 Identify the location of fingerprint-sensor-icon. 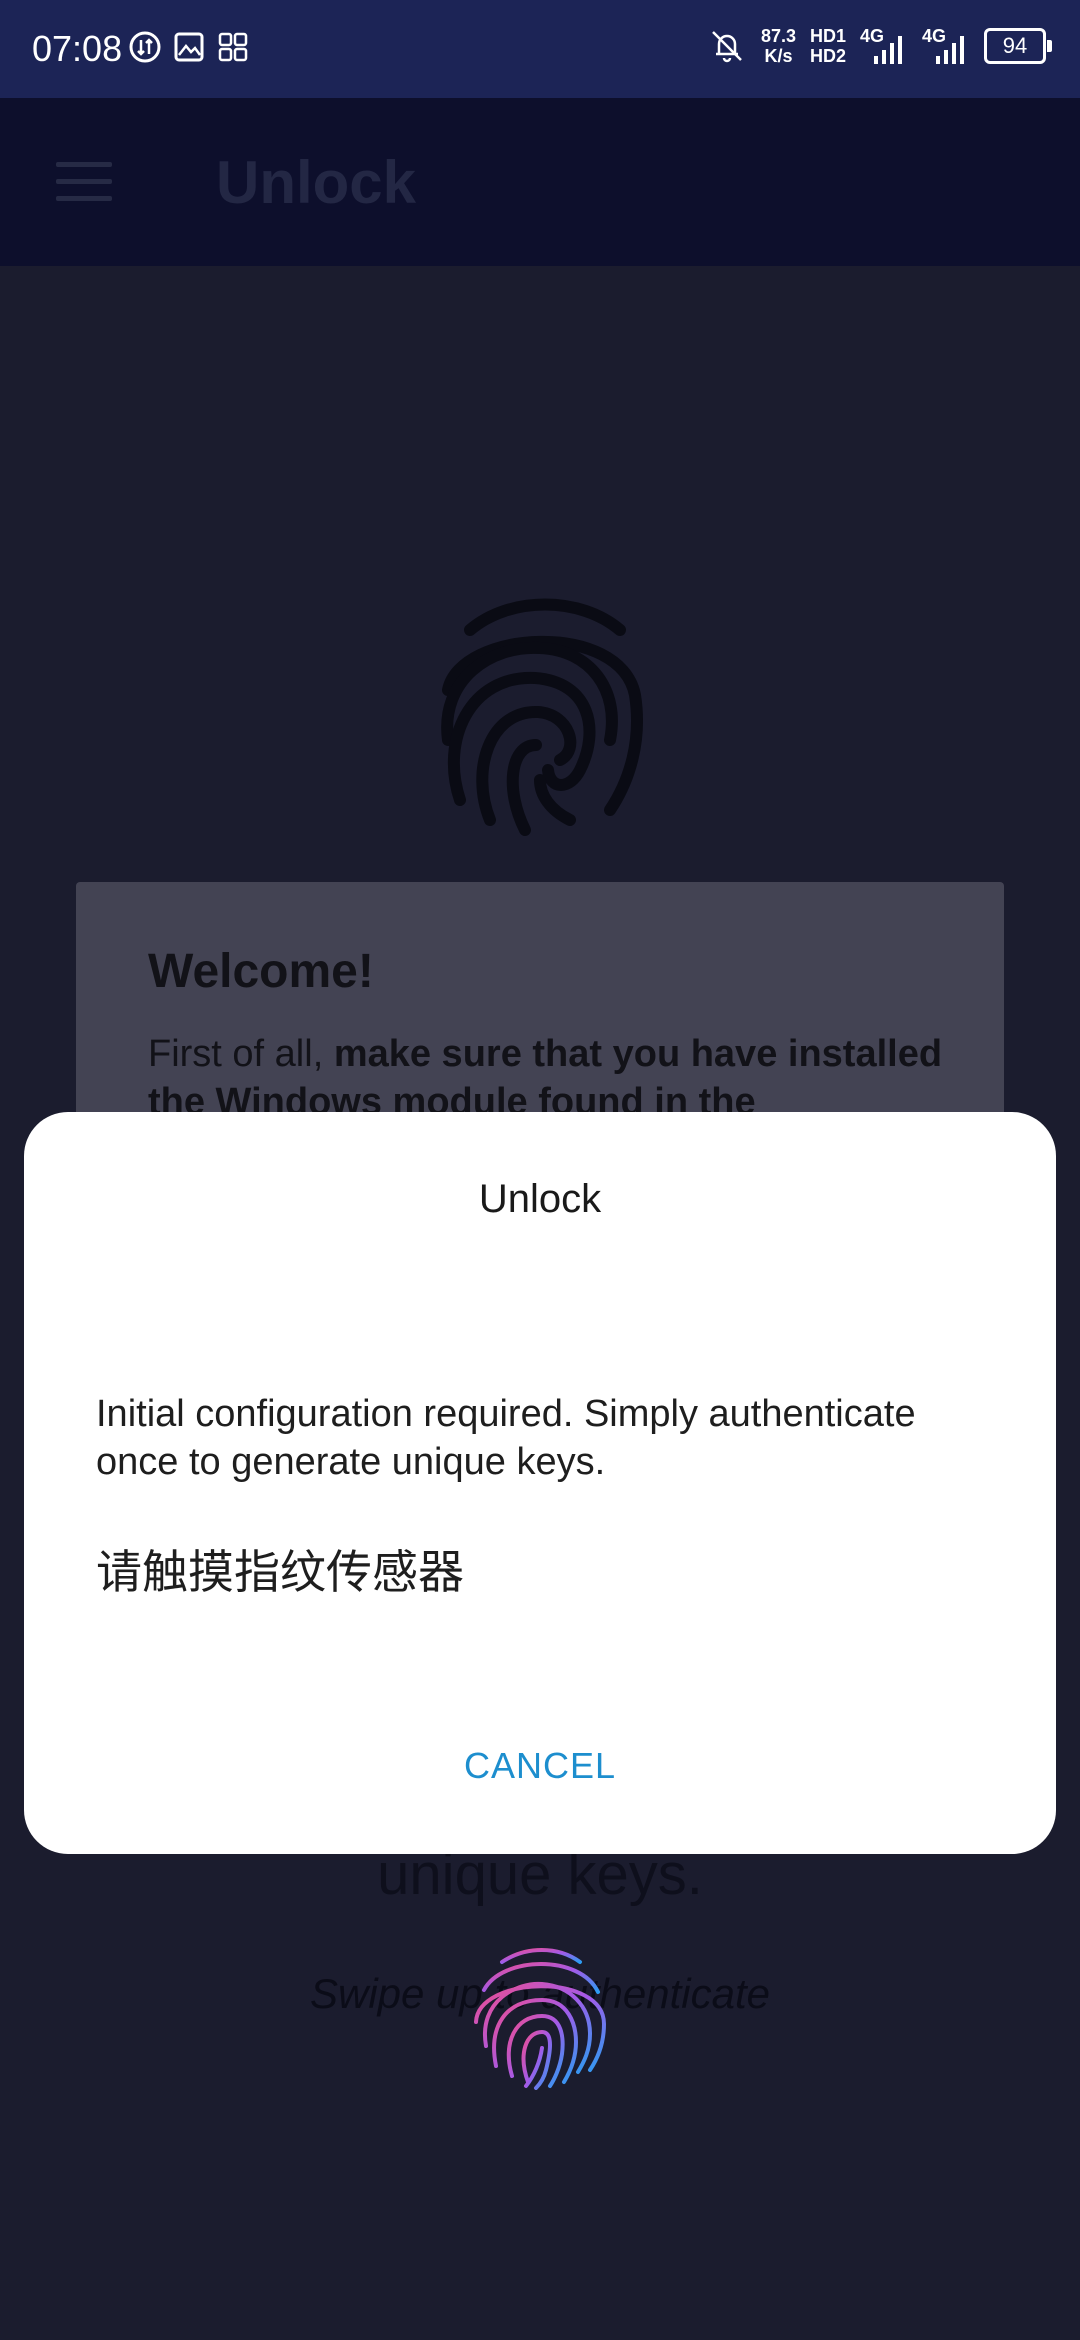
(540, 2016).